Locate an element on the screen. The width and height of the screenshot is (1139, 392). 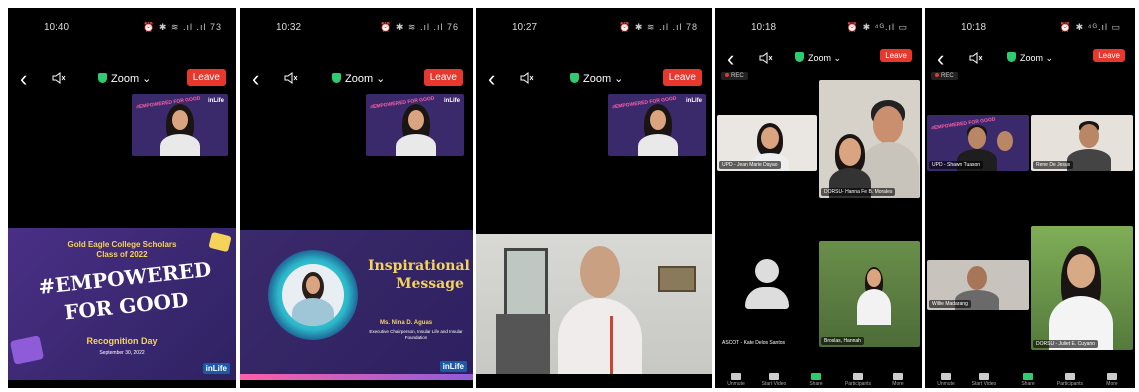
avatar-placeholder-icon is located at coordinates (767, 271).